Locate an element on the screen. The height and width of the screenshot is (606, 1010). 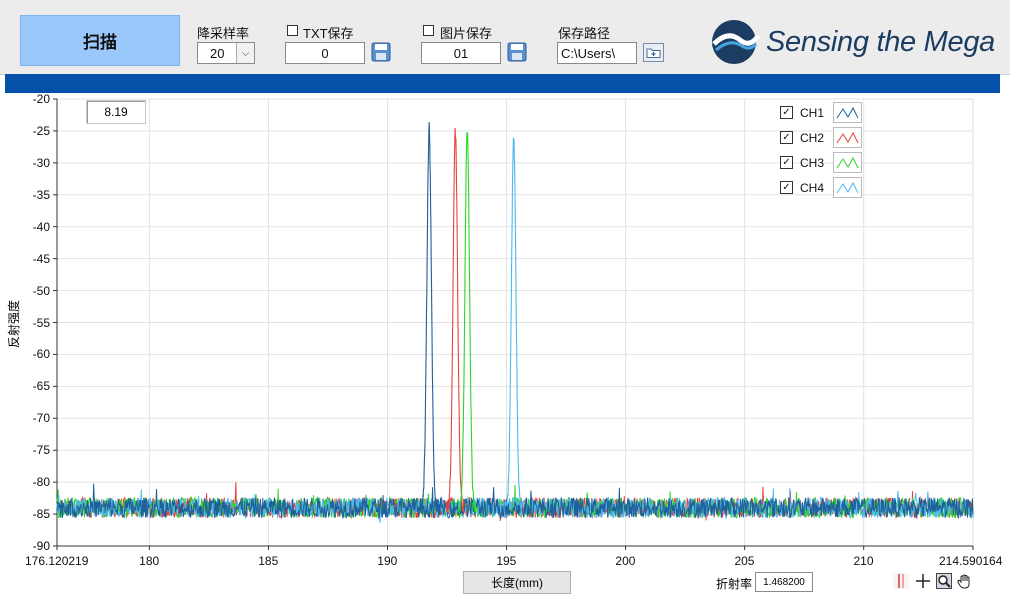
image-save-counter: 01 is located at coordinates (461, 53).